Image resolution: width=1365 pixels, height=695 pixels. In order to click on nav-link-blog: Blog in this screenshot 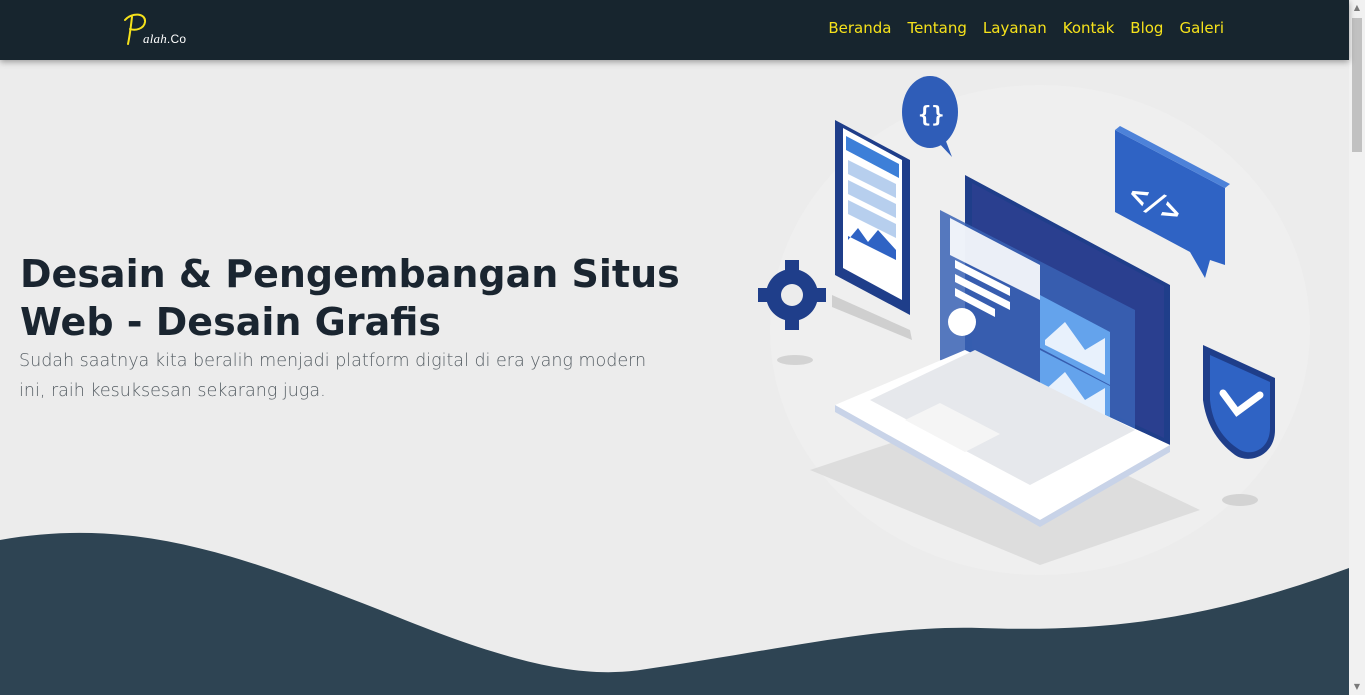, I will do `click(1146, 28)`.